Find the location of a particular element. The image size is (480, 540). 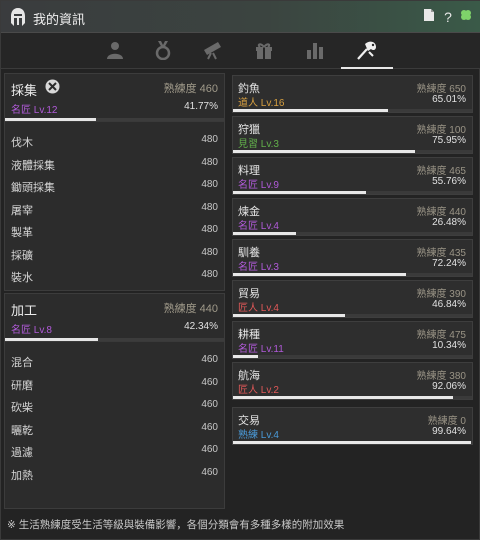

skill-proficiency: 熟練度 100 is located at coordinates (441, 130).